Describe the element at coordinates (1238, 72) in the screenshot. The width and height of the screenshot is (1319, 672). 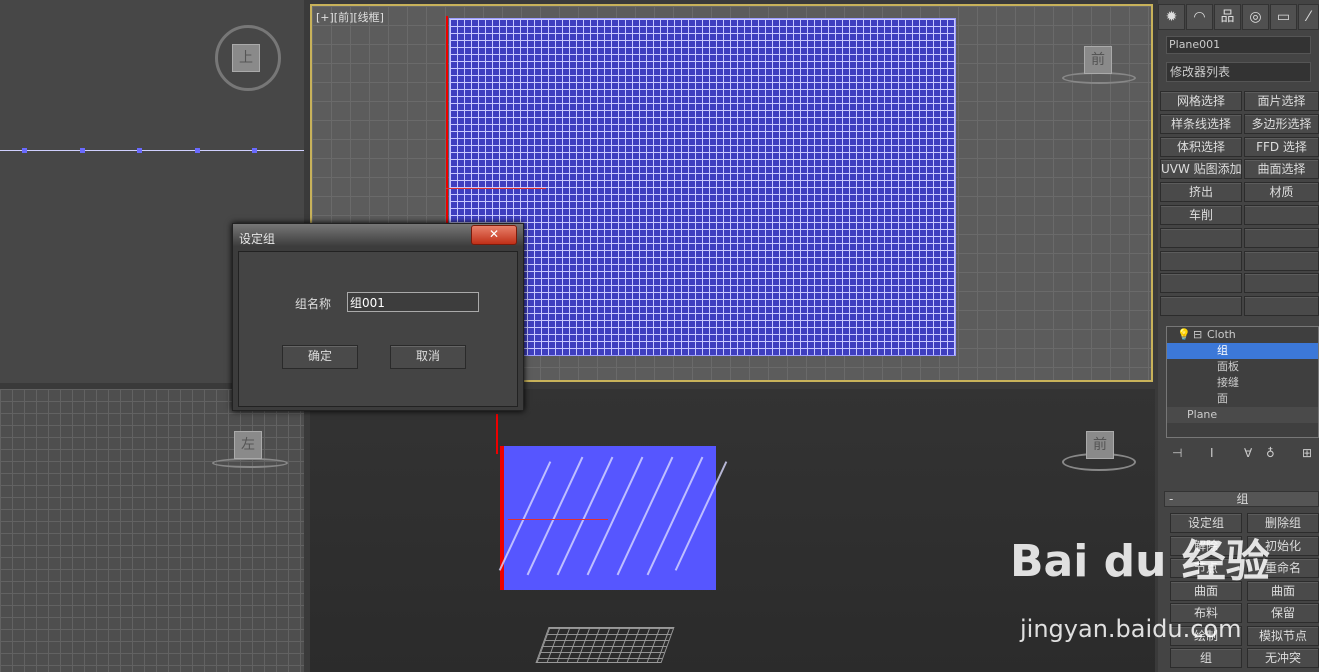
I see `modifier-list-dropdown: 修改器列表` at that location.